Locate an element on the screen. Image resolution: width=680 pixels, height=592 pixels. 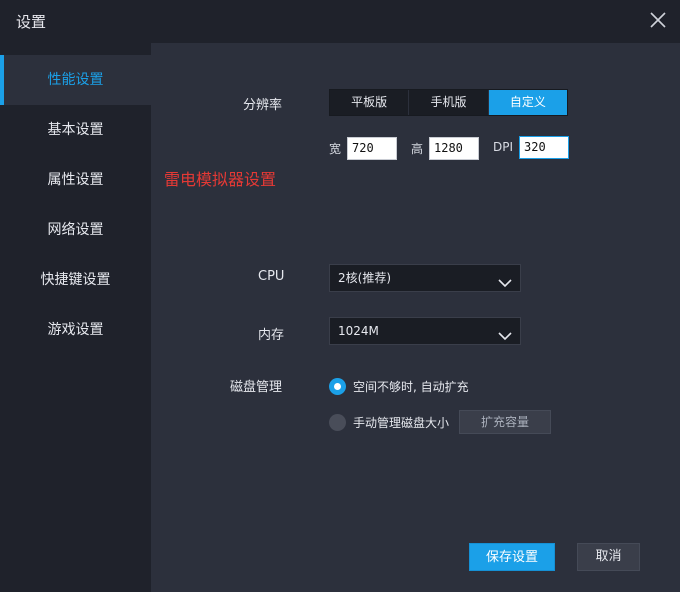
width-input: 720 is located at coordinates (372, 148).